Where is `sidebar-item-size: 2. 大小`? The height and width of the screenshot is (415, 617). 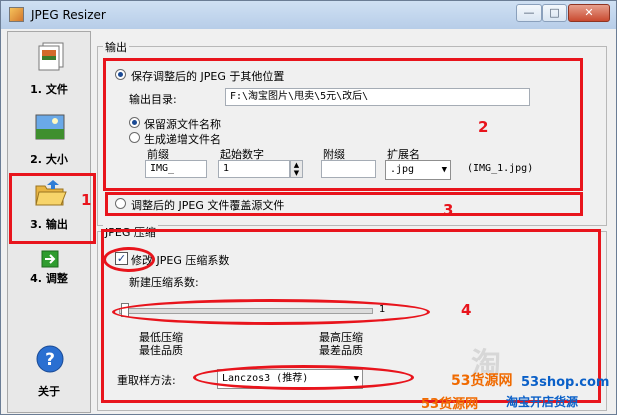 sidebar-item-size: 2. 大小 is located at coordinates (49, 140).